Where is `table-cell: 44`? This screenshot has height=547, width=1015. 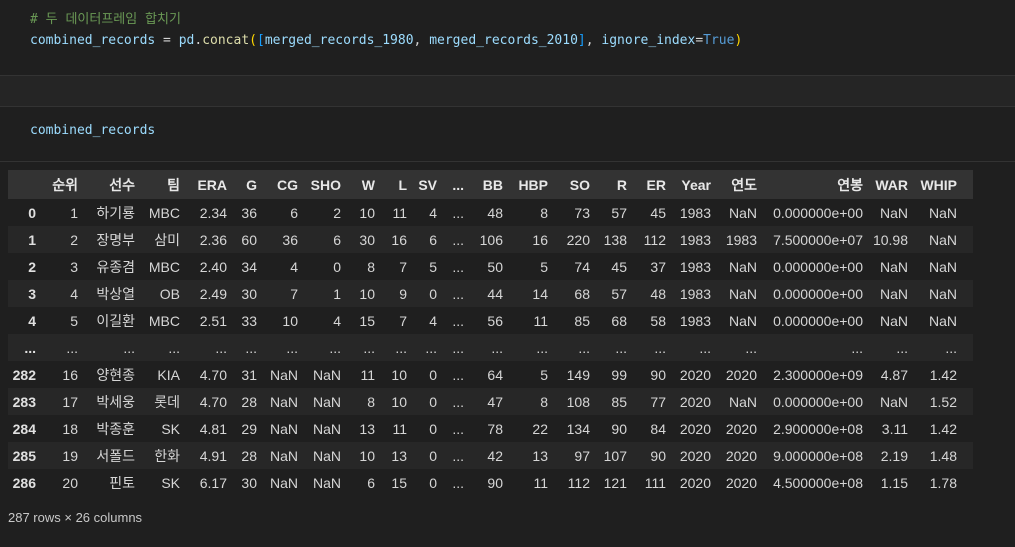 table-cell: 44 is located at coordinates (495, 293).